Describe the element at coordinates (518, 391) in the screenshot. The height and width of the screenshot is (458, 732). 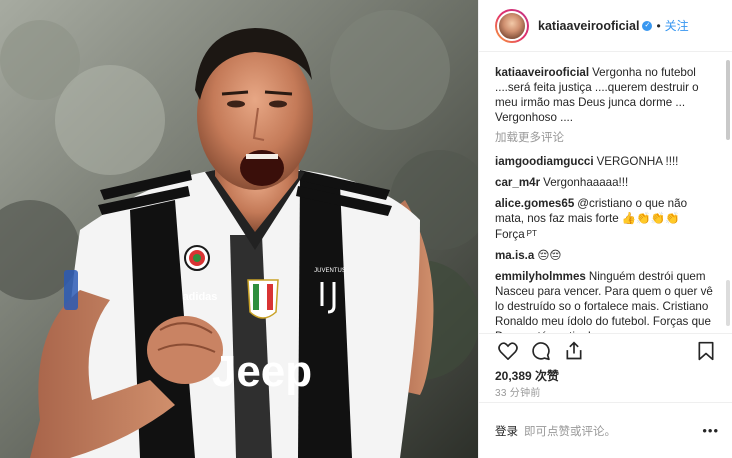
I see `post-timestamp: 33 分钟前` at that location.